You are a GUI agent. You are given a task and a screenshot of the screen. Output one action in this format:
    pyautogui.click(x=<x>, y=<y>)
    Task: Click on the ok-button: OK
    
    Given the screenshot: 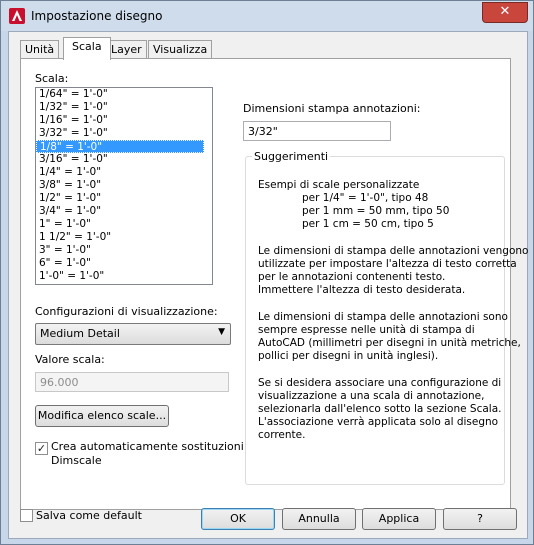 What is the action you would take?
    pyautogui.click(x=238, y=519)
    